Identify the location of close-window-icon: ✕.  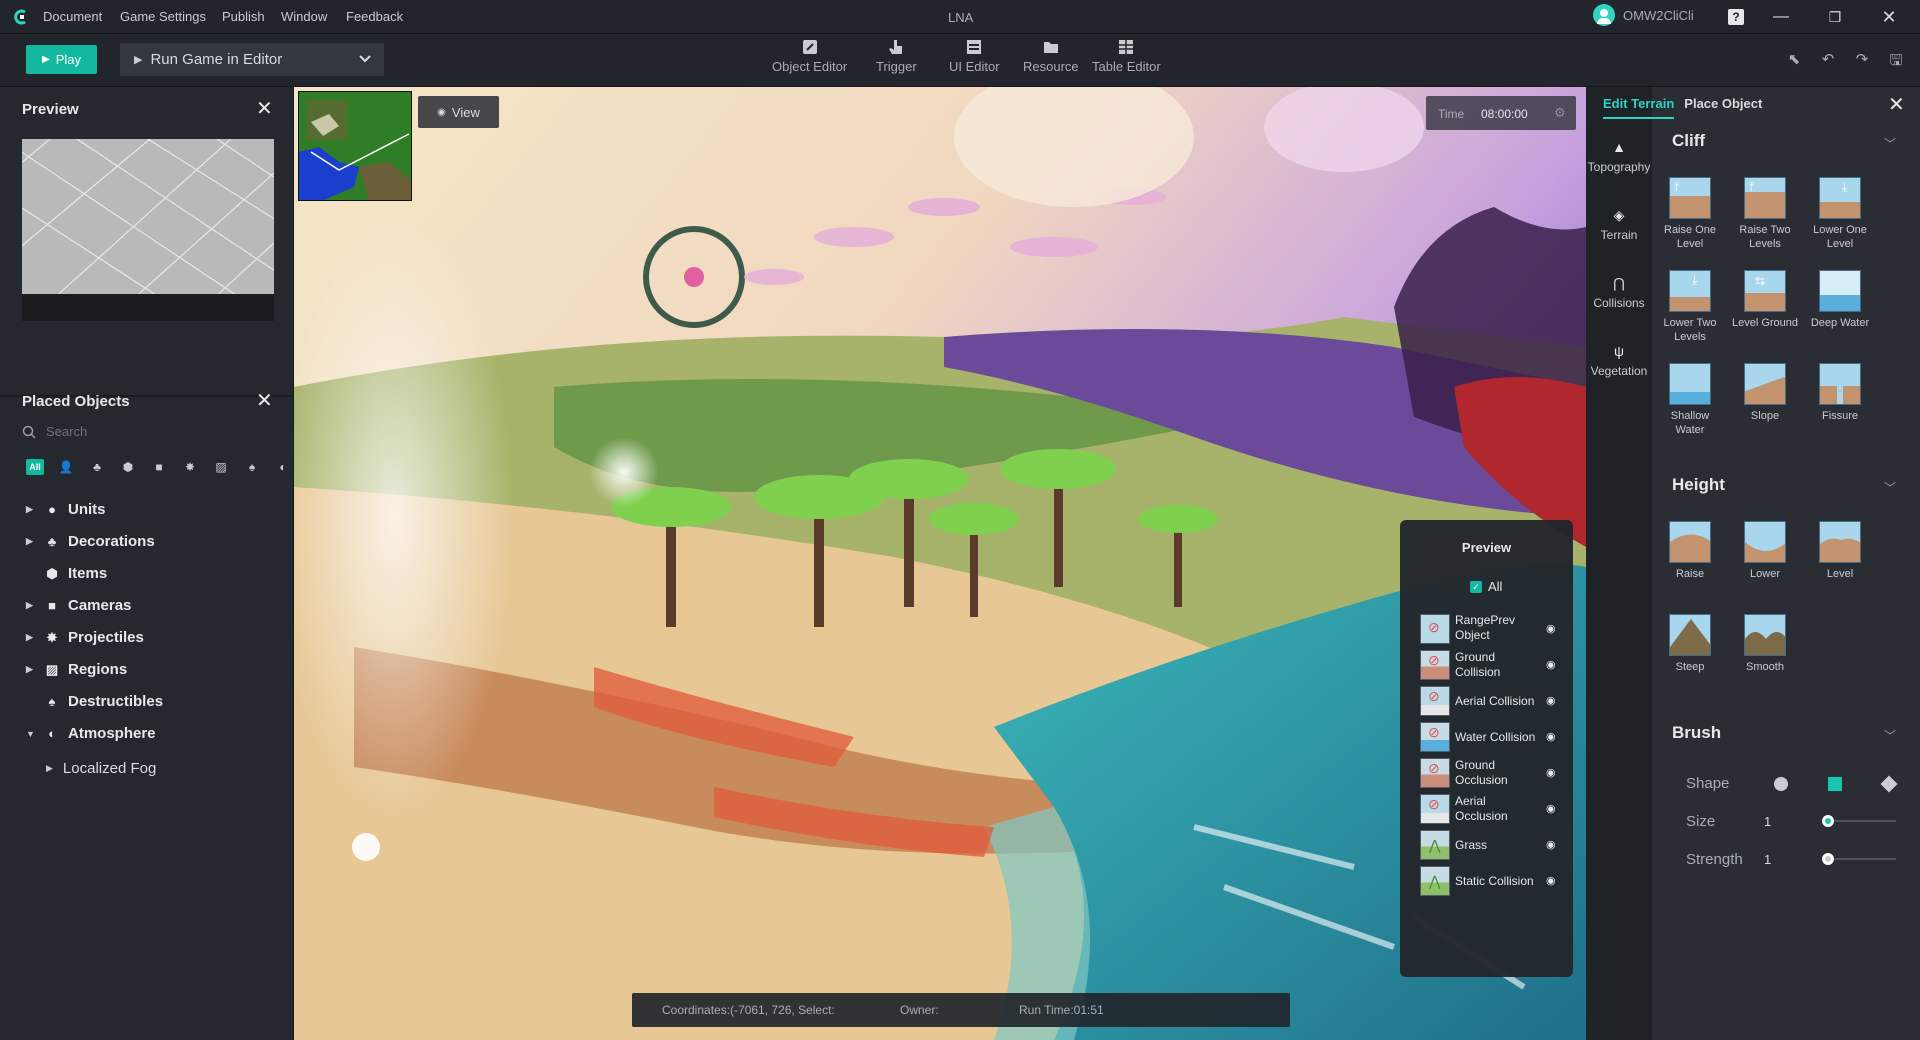
(1889, 17).